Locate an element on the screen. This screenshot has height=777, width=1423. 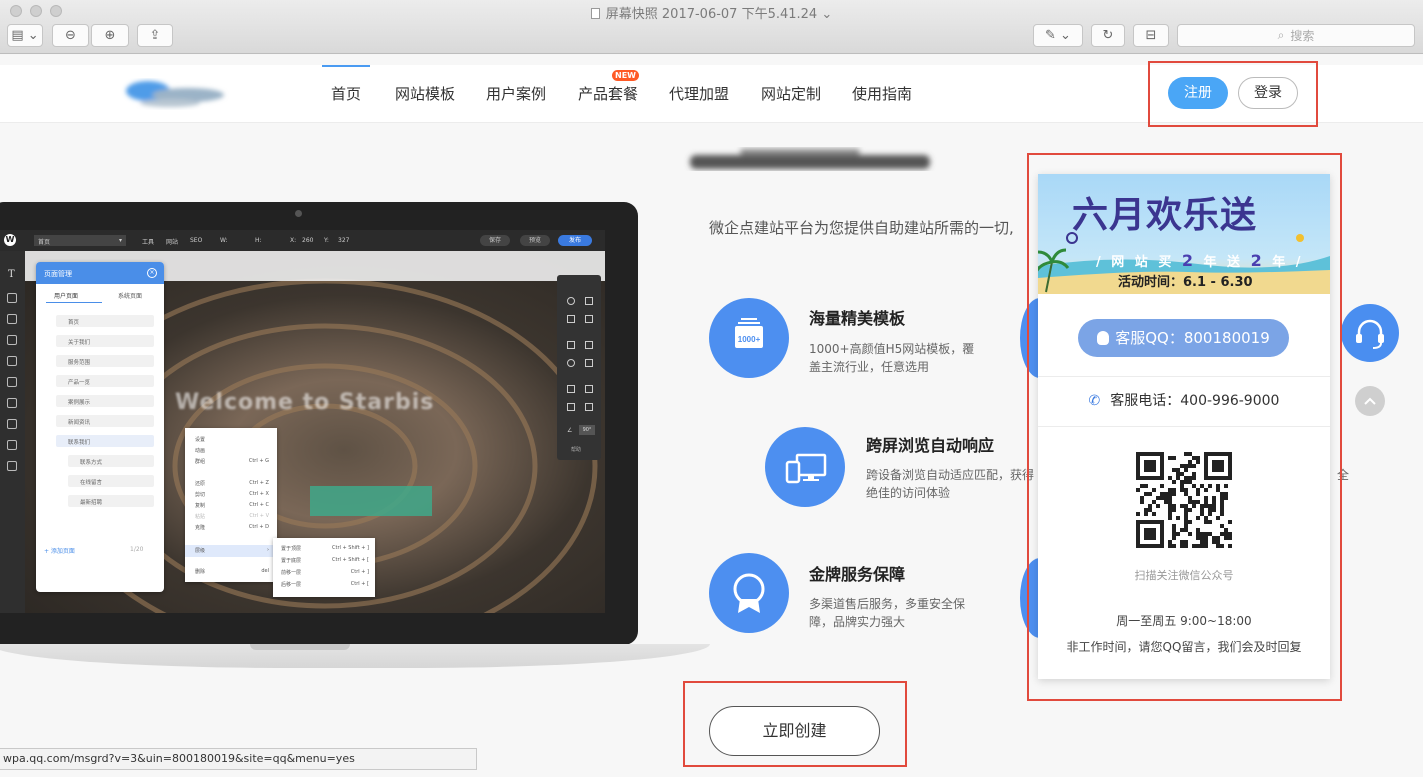
page-item: 首页 is located at coordinates (105, 321).